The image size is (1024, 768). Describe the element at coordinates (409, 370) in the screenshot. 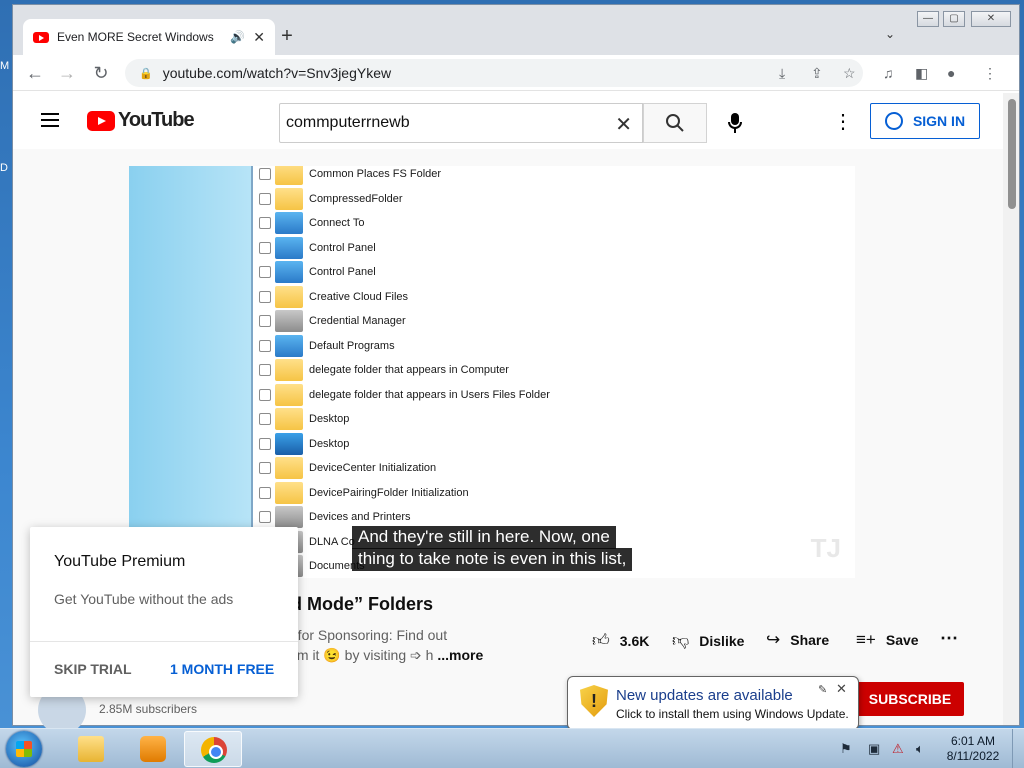

I see `list-item-label: delegate folder that appears in Computer` at that location.